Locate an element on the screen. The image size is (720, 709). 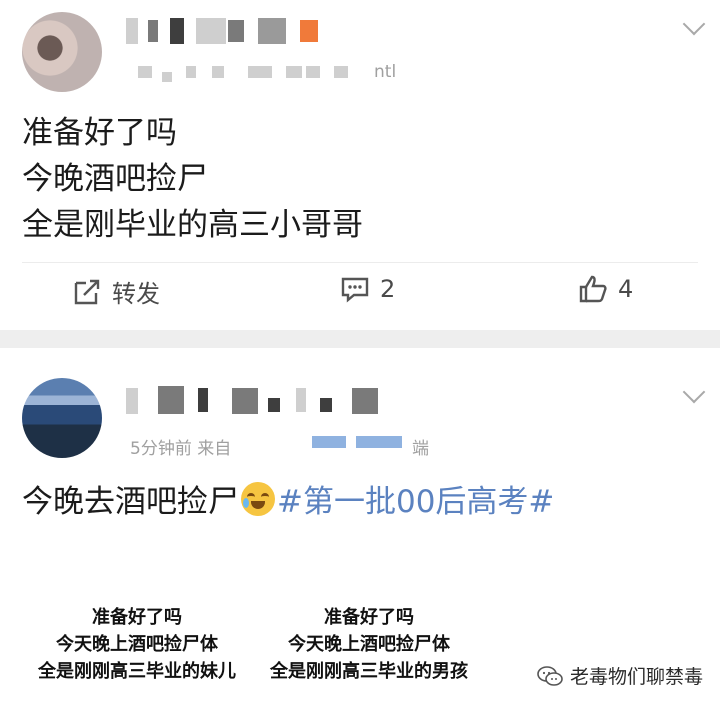
post-text-line: 今晚酒吧捡尸 is located at coordinates (115, 179).